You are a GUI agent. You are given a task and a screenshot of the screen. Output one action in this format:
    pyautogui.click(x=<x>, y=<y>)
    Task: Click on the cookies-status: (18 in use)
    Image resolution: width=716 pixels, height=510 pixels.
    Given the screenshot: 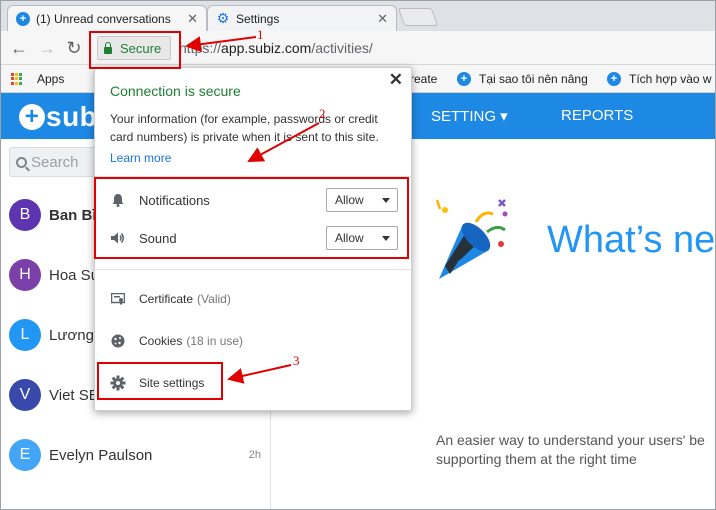 What is the action you would take?
    pyautogui.click(x=215, y=341)
    